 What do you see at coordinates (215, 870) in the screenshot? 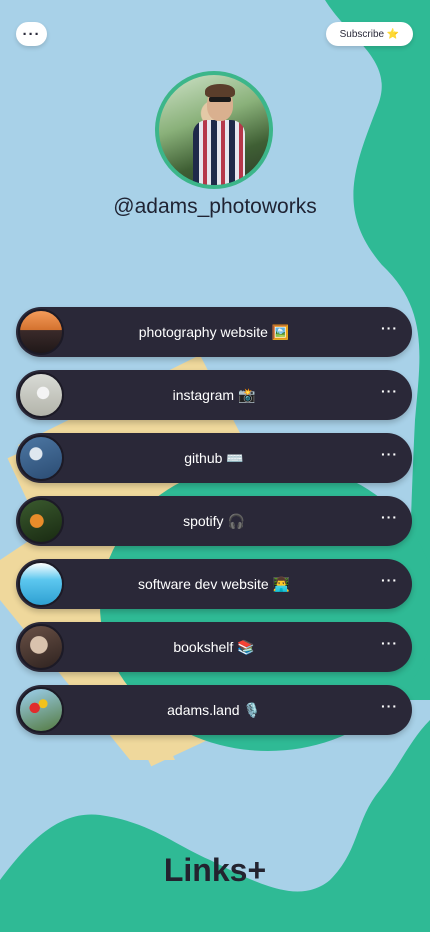
I see `brand-logo-text: Links+` at bounding box center [215, 870].